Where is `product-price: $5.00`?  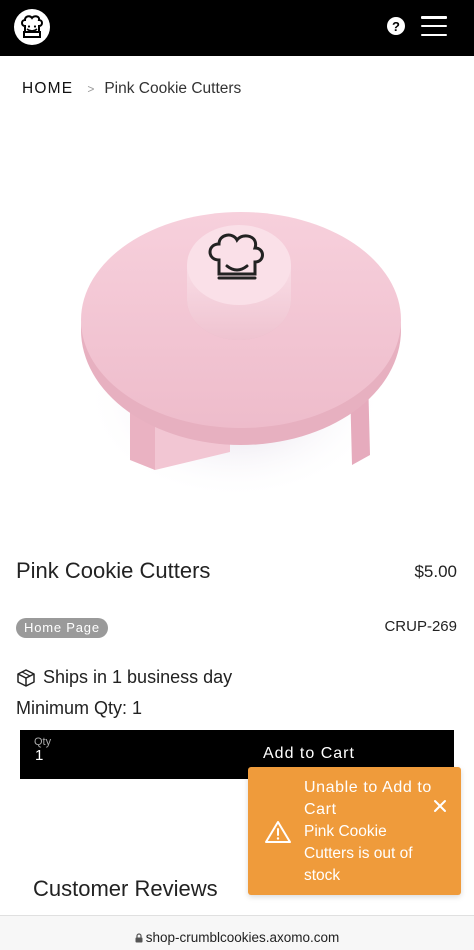 product-price: $5.00 is located at coordinates (435, 571).